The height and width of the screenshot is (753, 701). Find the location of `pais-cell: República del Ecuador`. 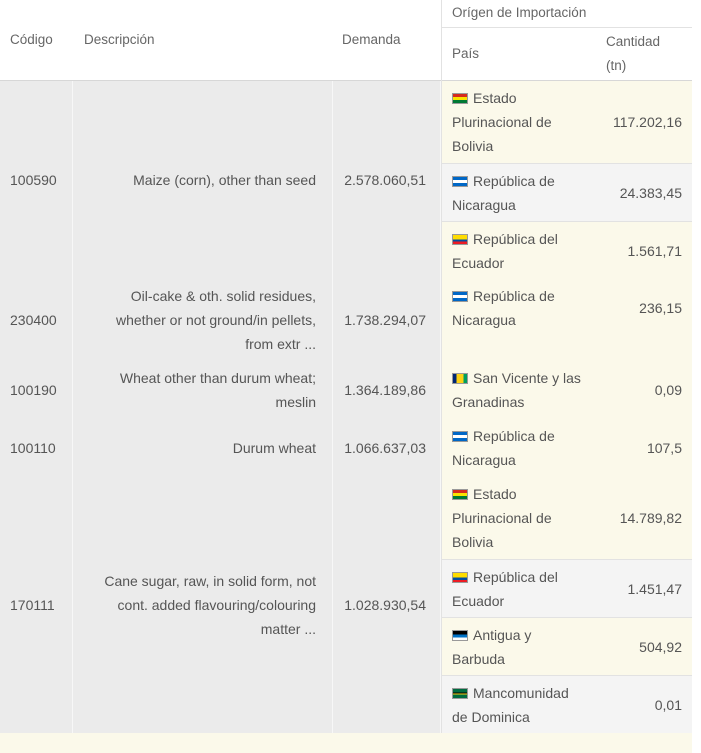

pais-cell: República del Ecuador is located at coordinates (522, 251).